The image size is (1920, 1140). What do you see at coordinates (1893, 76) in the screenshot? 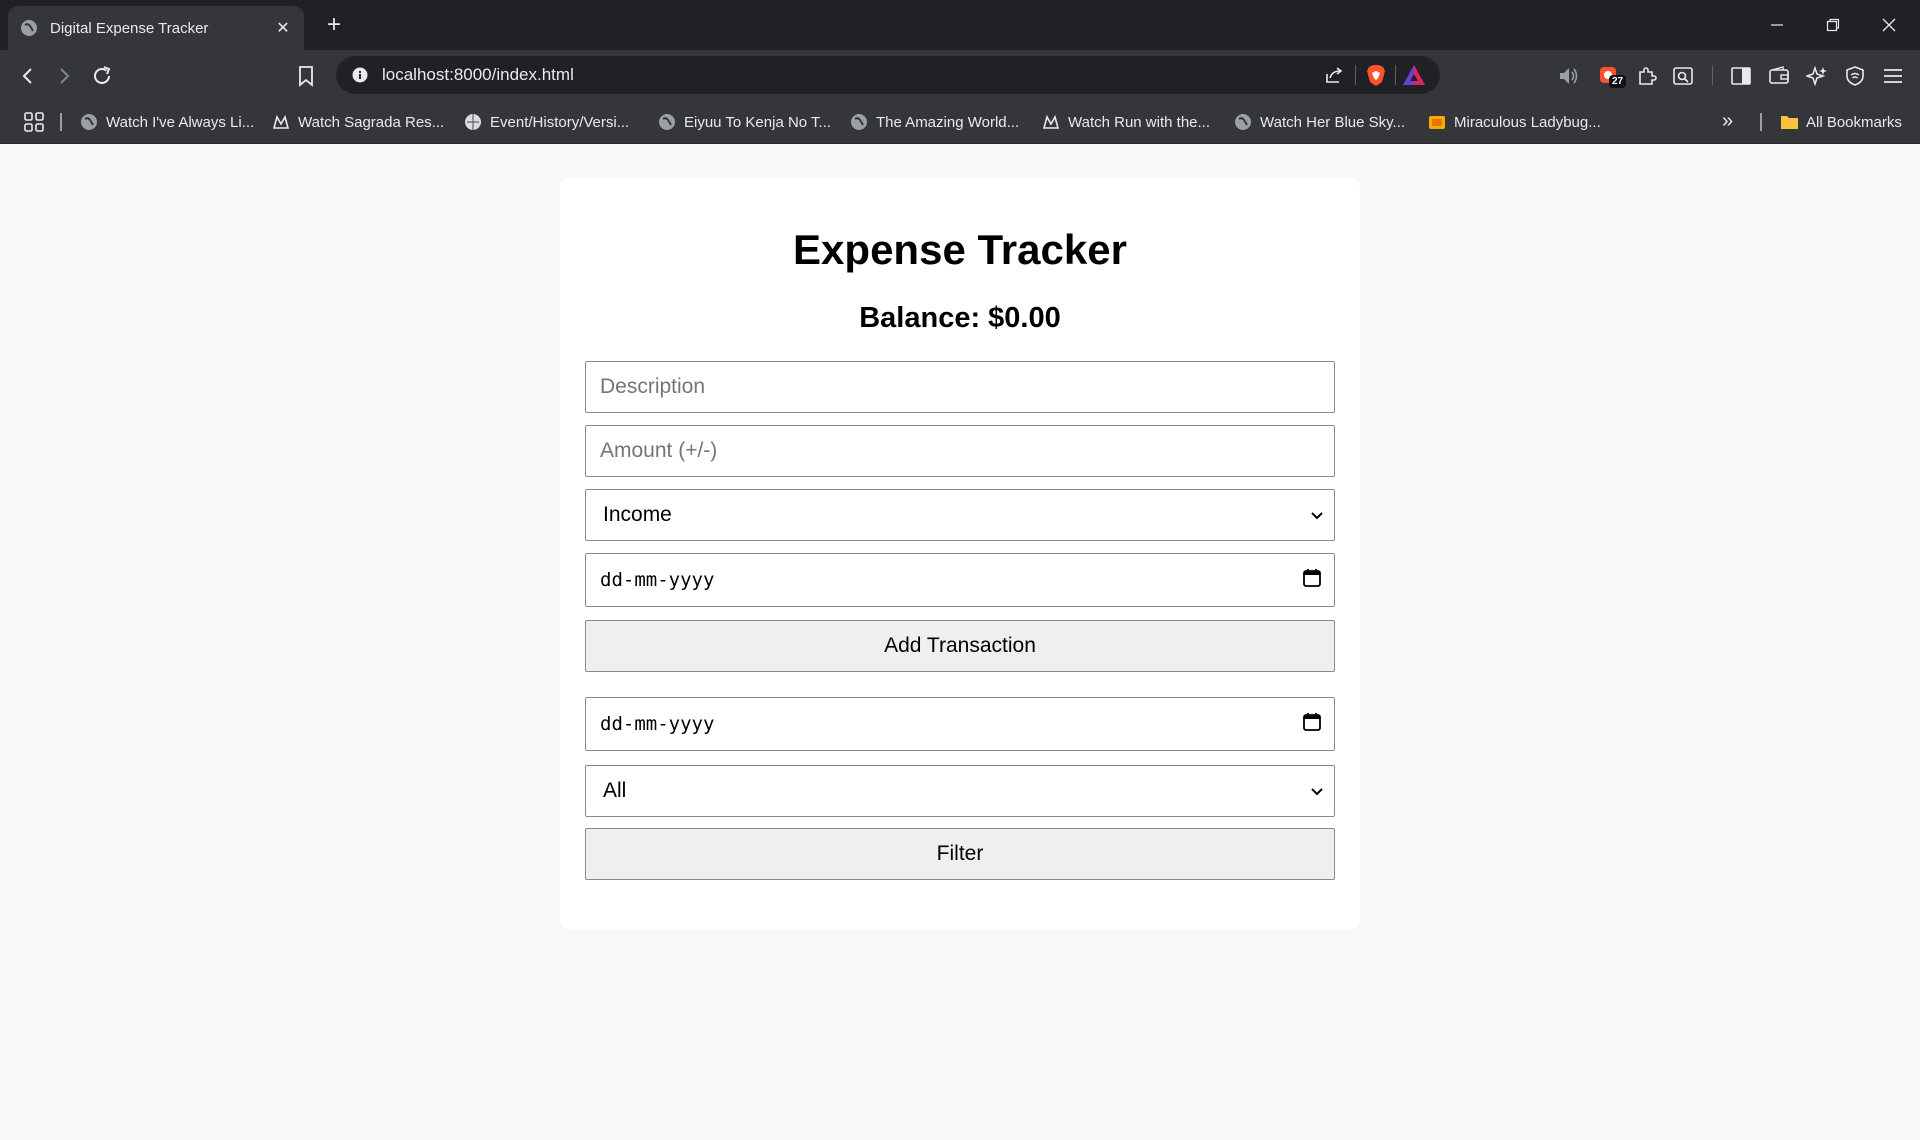
I see `menu-icon` at bounding box center [1893, 76].